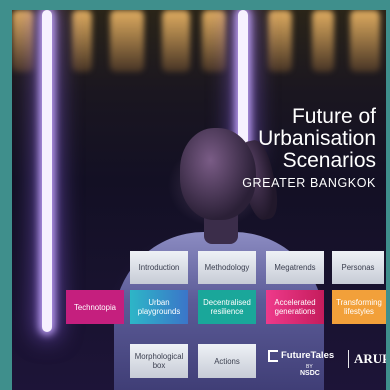  I want to click on technotopia-label: Technotopia, so click(95, 307).